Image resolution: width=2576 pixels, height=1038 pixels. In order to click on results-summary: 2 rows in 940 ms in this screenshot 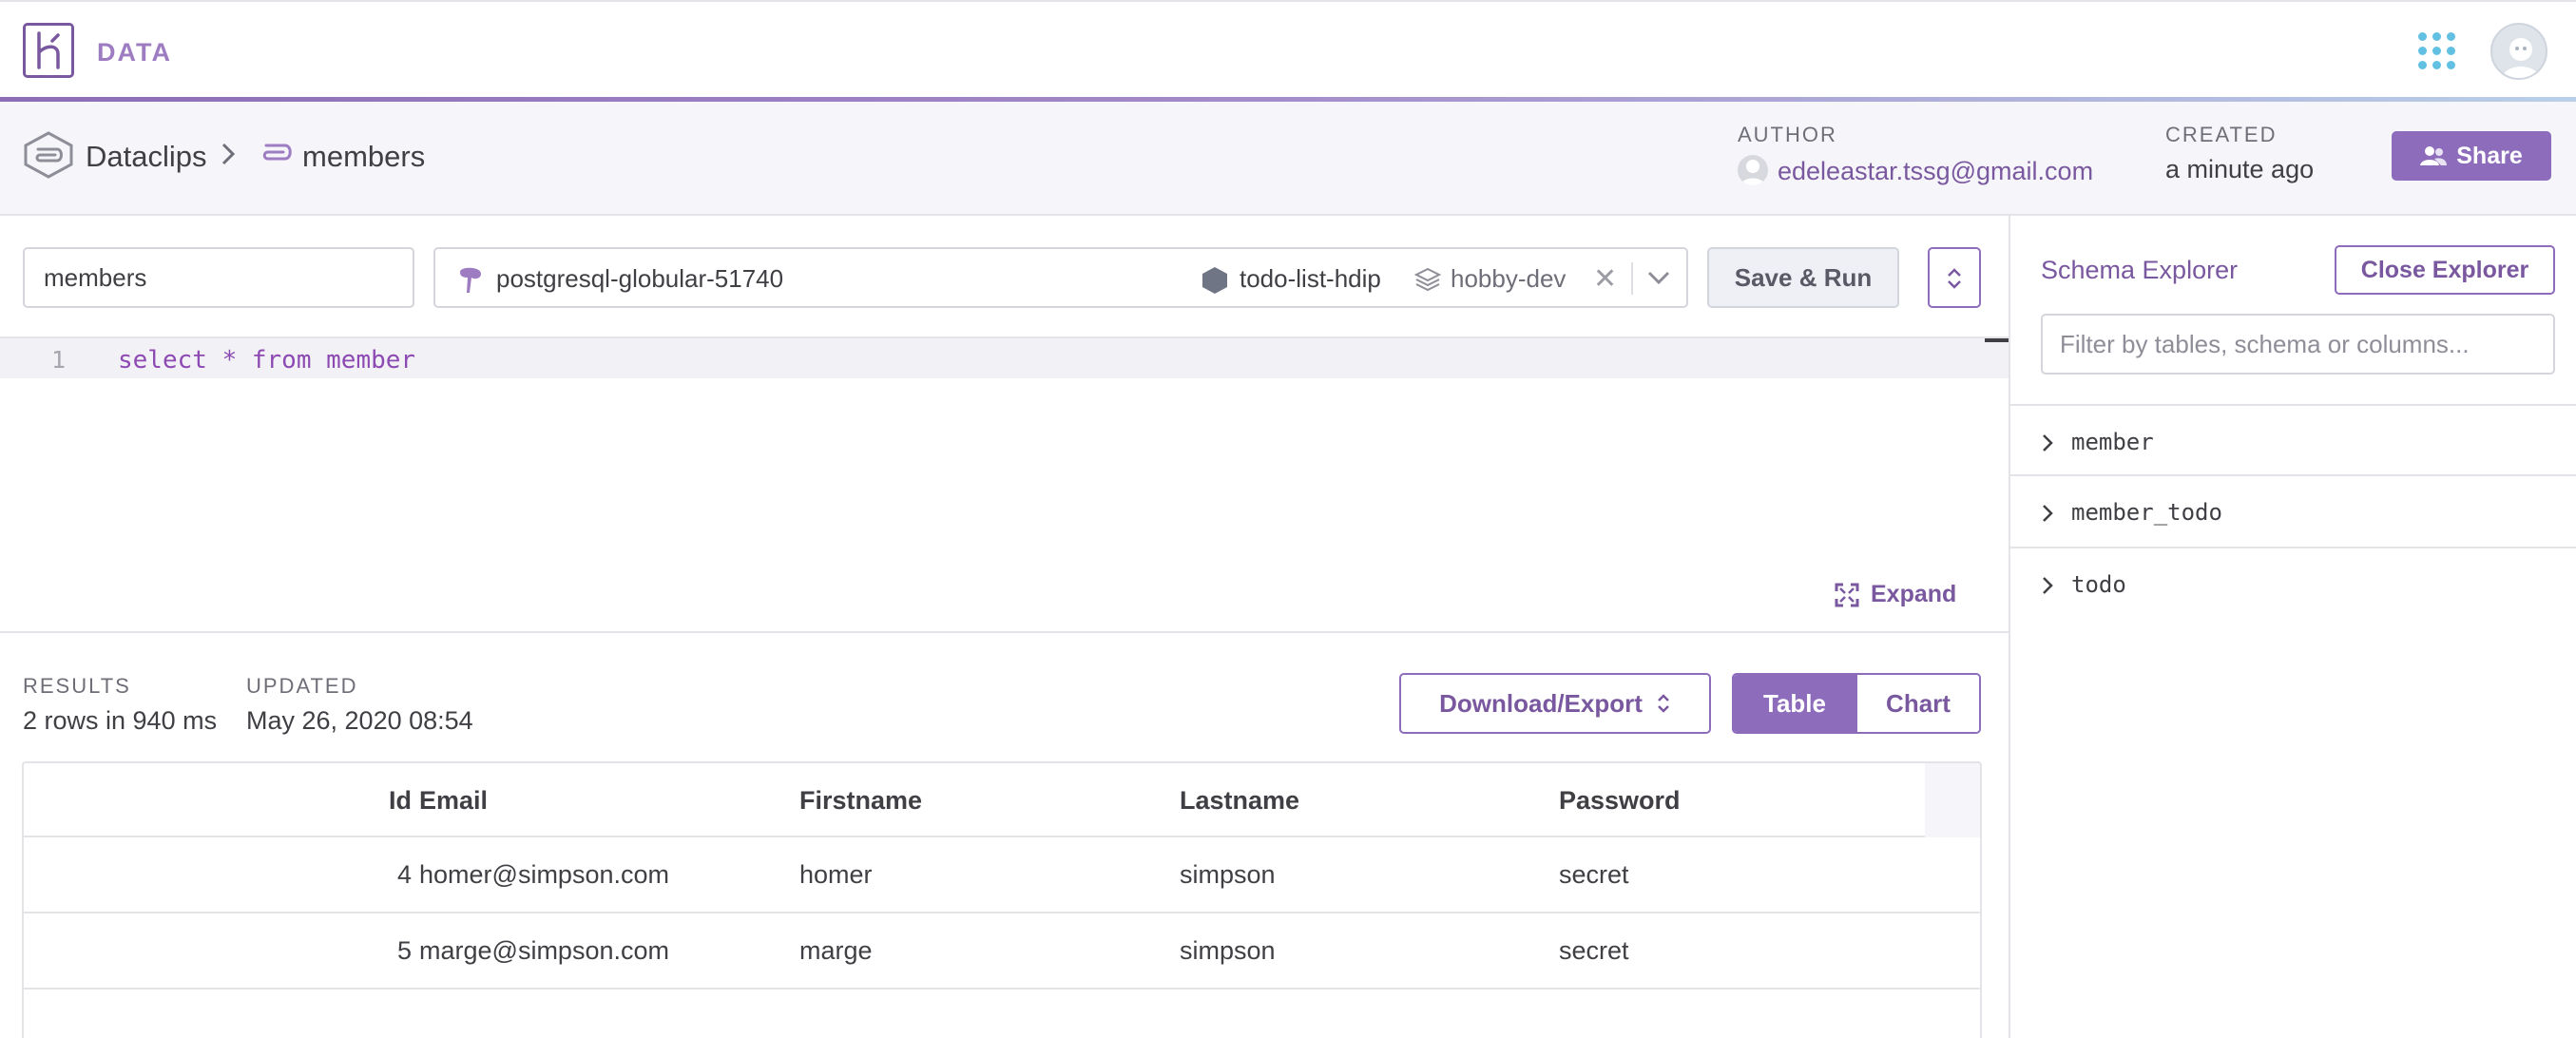, I will do `click(121, 720)`.